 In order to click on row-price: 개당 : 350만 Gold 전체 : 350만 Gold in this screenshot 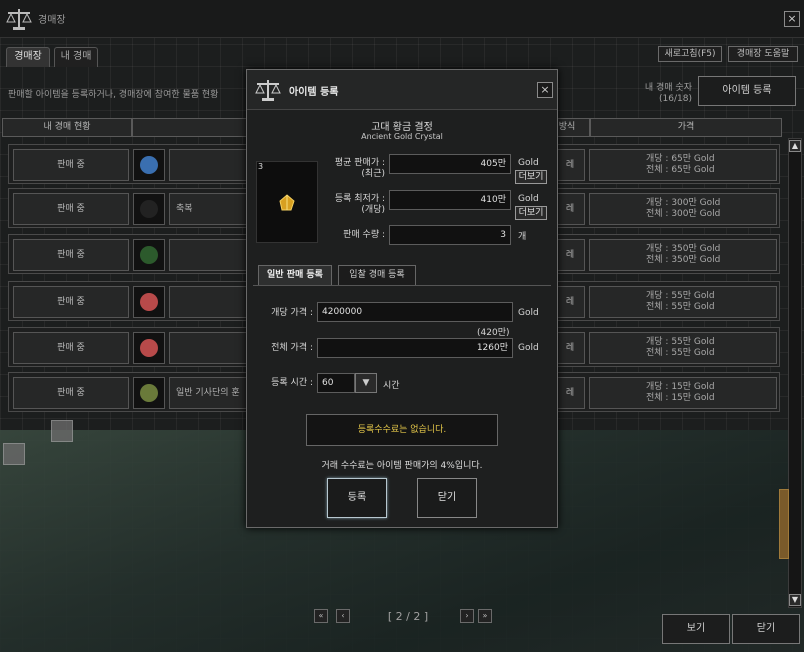, I will do `click(683, 255)`.